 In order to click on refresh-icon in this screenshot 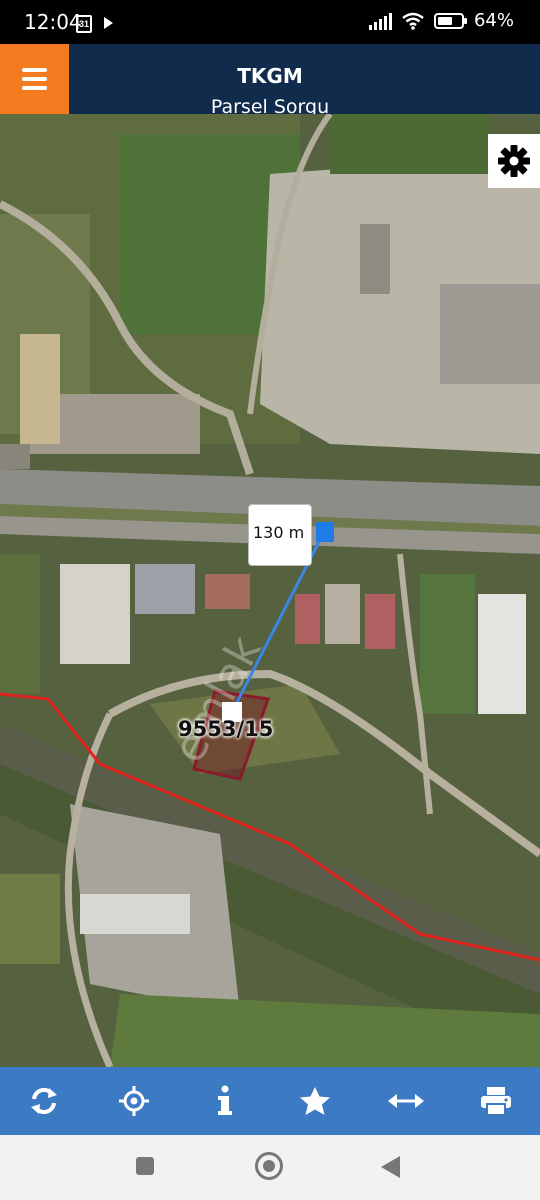, I will do `click(44, 1101)`.